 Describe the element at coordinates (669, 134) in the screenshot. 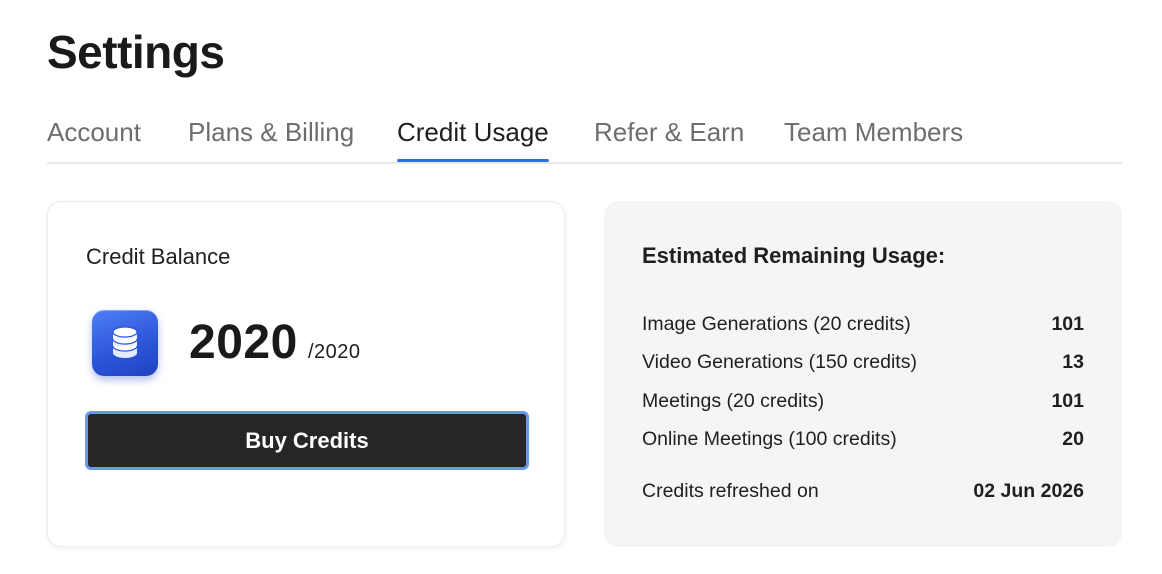

I see `tab-refer-earn: Refer & Earn` at that location.